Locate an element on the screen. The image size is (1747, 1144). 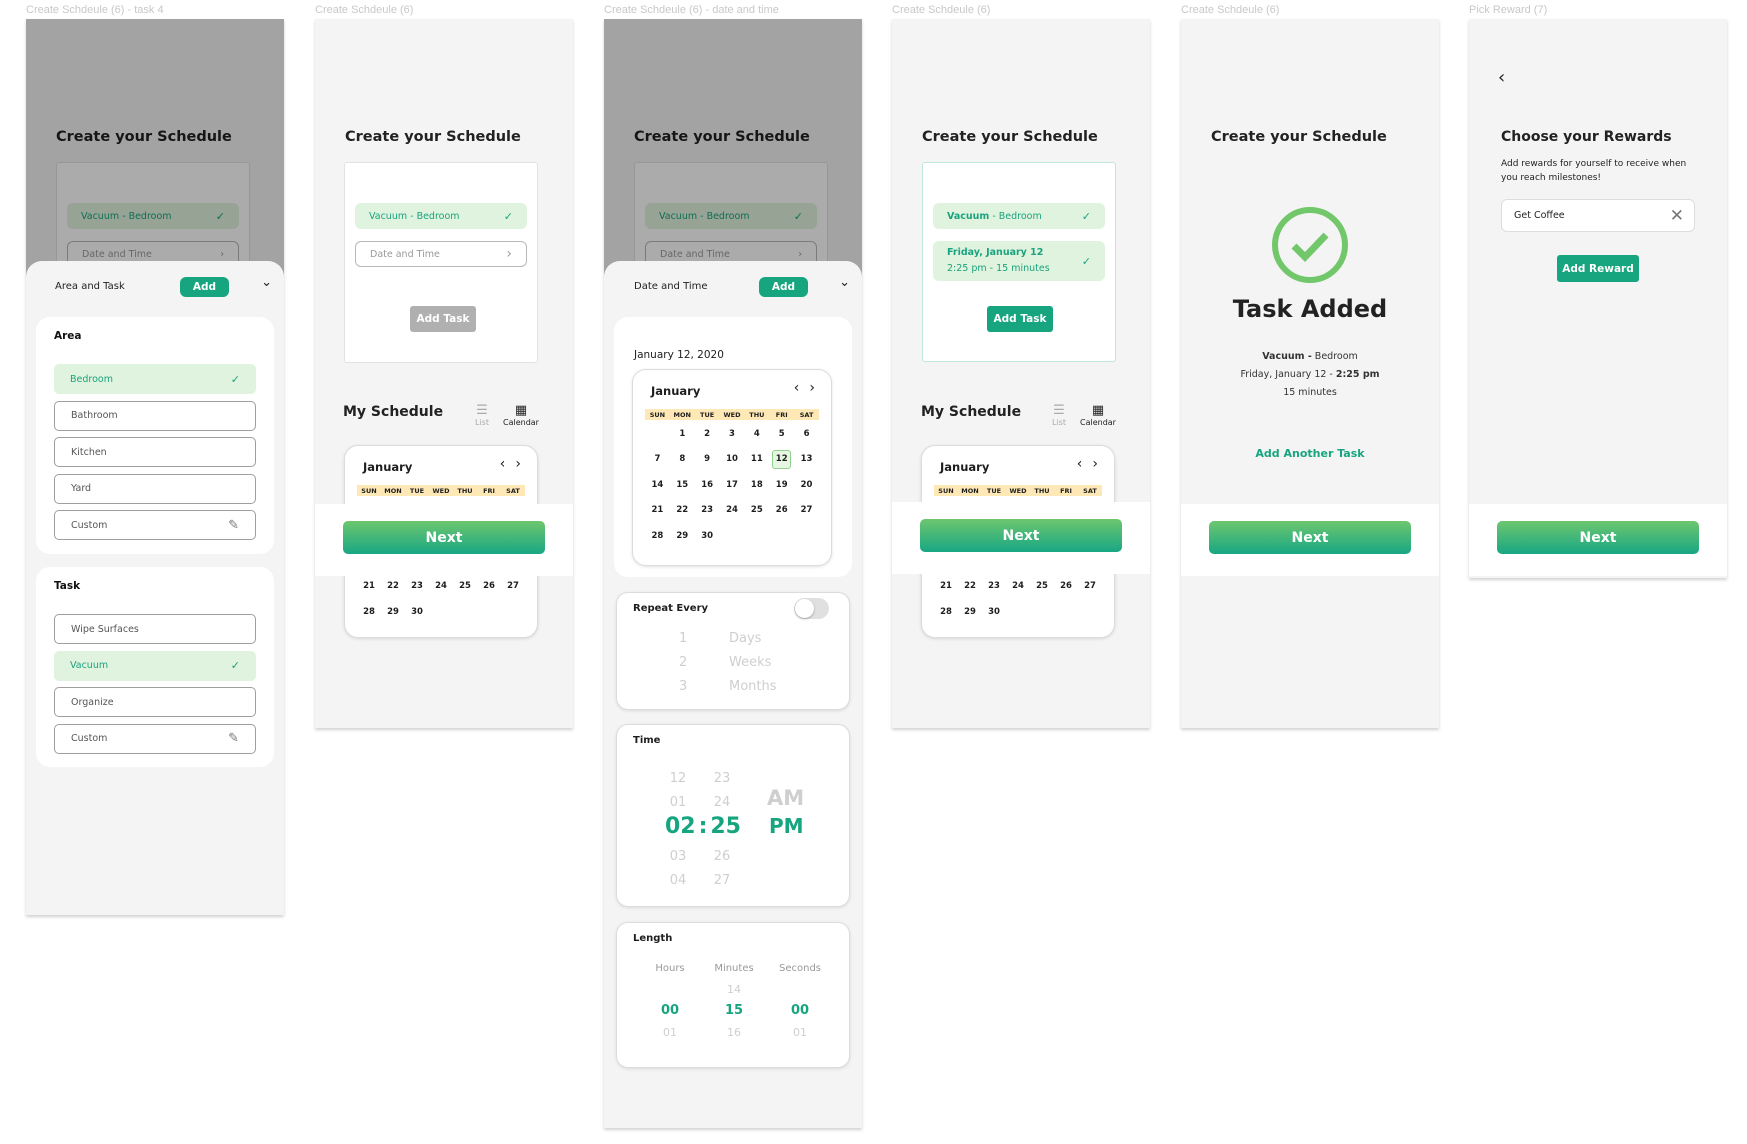
repeat-number-option: 3 is located at coordinates (683, 686).